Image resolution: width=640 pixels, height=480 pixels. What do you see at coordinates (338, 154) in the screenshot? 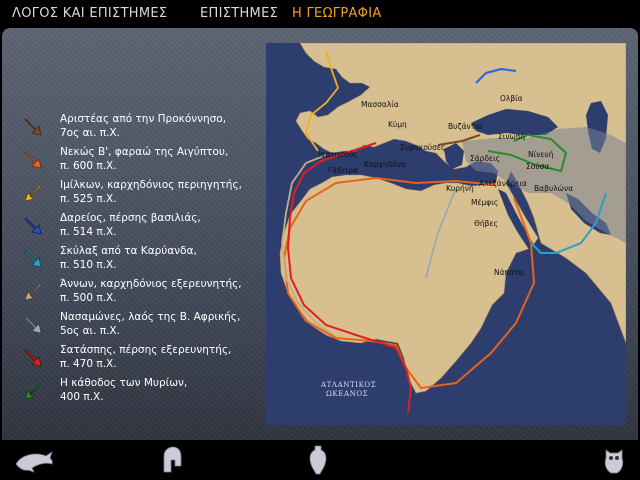
I see `city-label: Ιαρτησσός` at bounding box center [338, 154].